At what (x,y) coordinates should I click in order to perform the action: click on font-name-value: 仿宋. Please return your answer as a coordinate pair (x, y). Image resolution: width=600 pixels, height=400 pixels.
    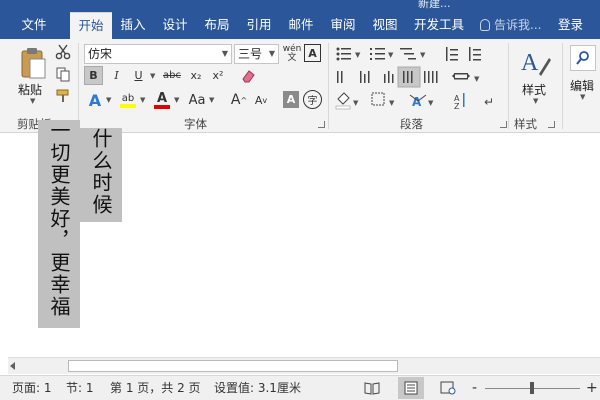
    Looking at the image, I should click on (100, 54).